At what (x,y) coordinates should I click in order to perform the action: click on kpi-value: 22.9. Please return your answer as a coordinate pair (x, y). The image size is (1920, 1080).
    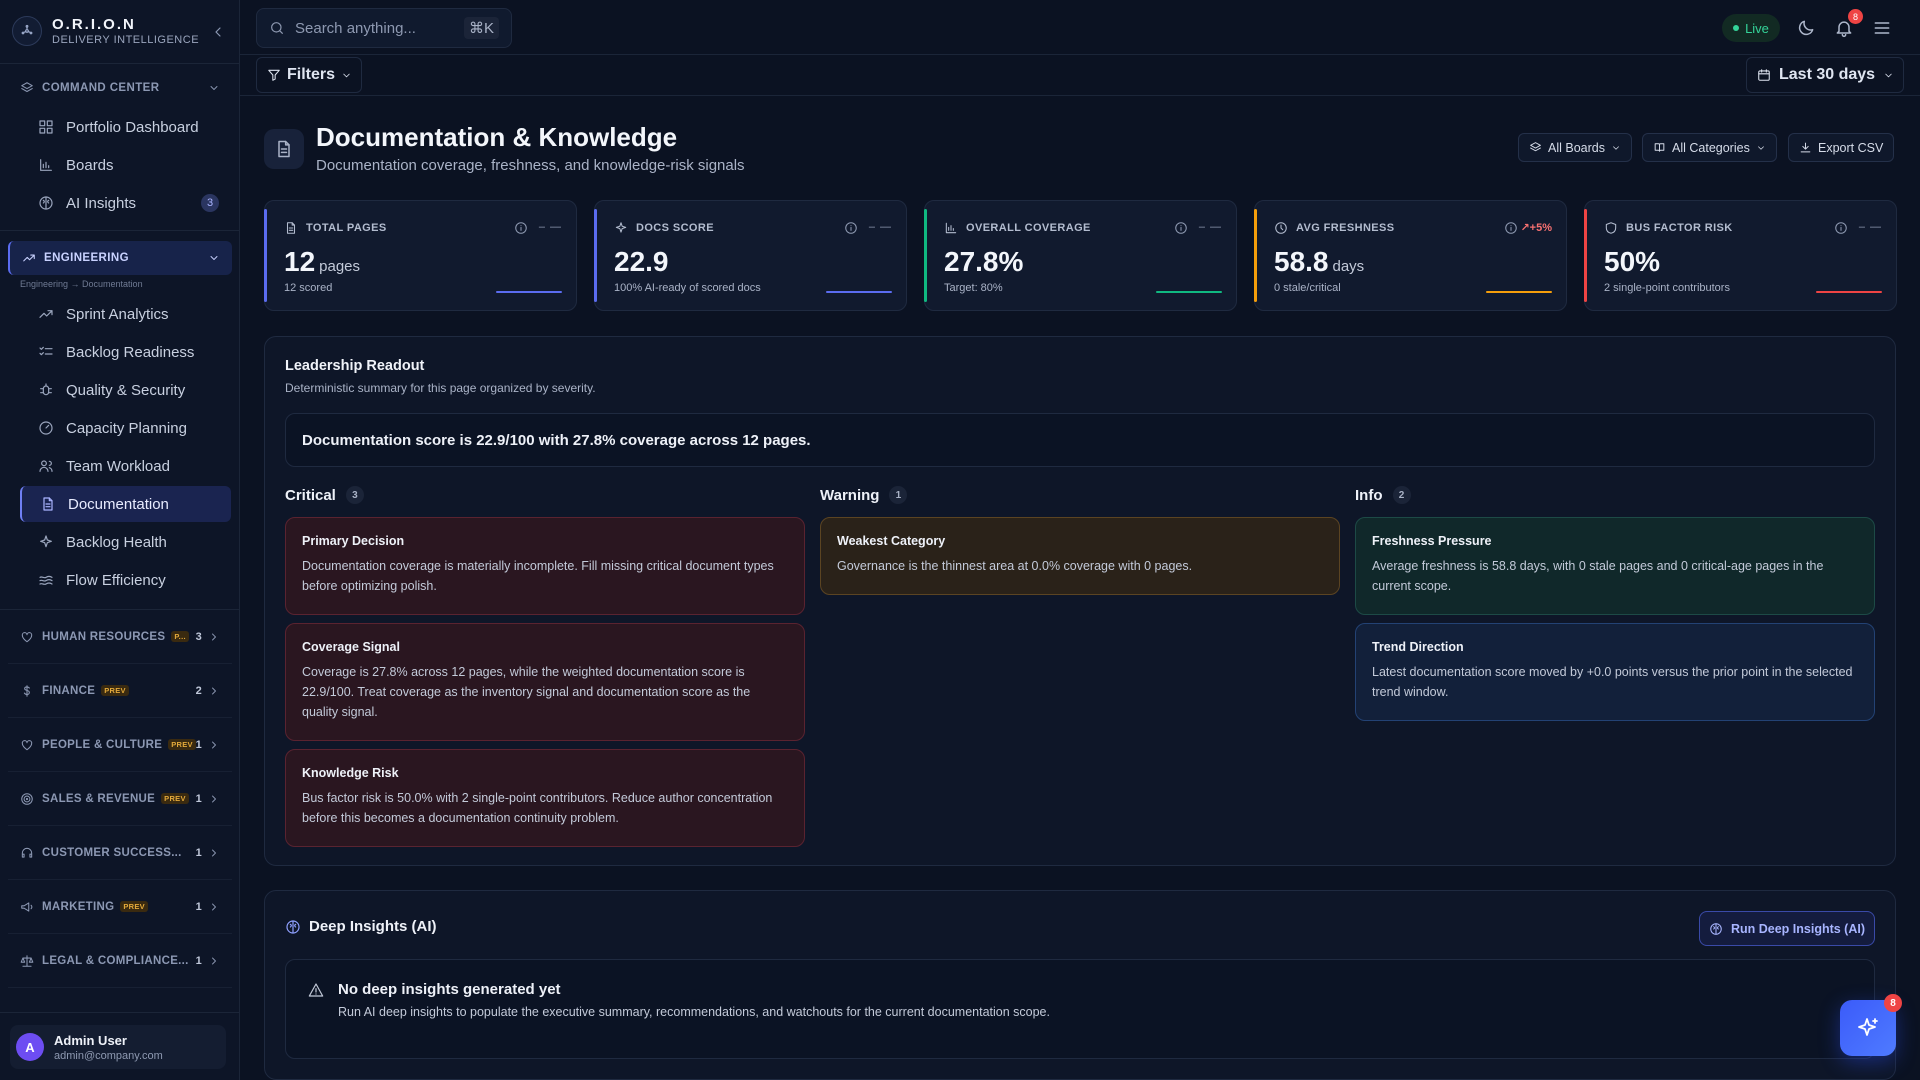
    Looking at the image, I should click on (641, 261).